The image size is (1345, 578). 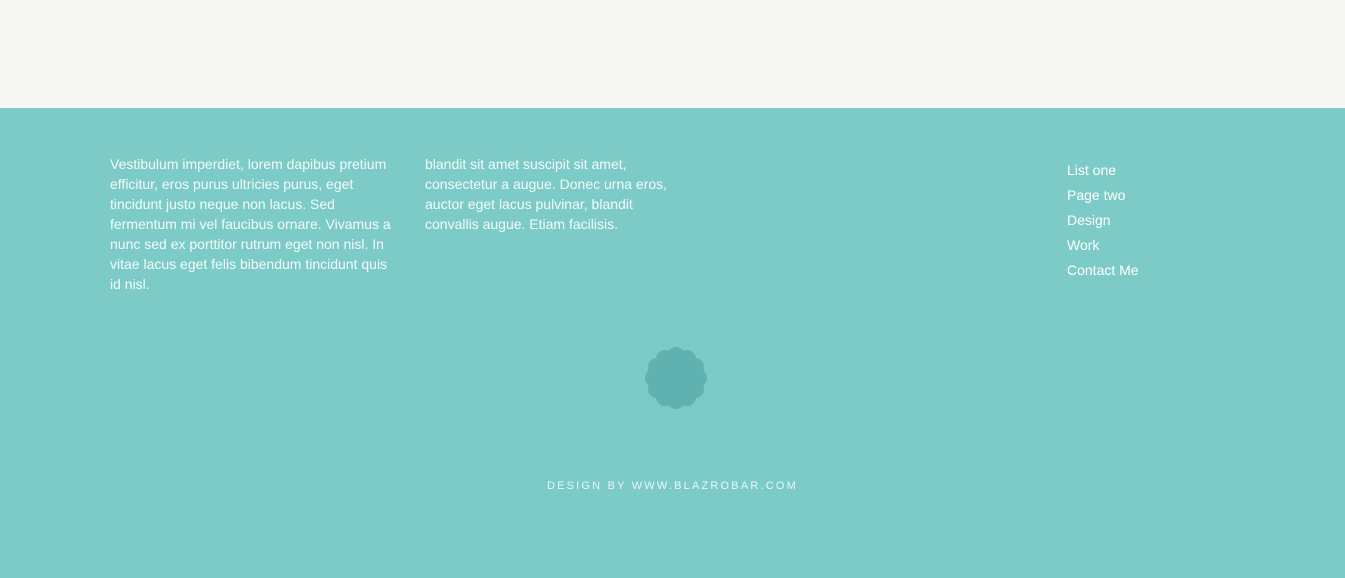 What do you see at coordinates (1103, 245) in the screenshot?
I see `footer-nav-work: Work` at bounding box center [1103, 245].